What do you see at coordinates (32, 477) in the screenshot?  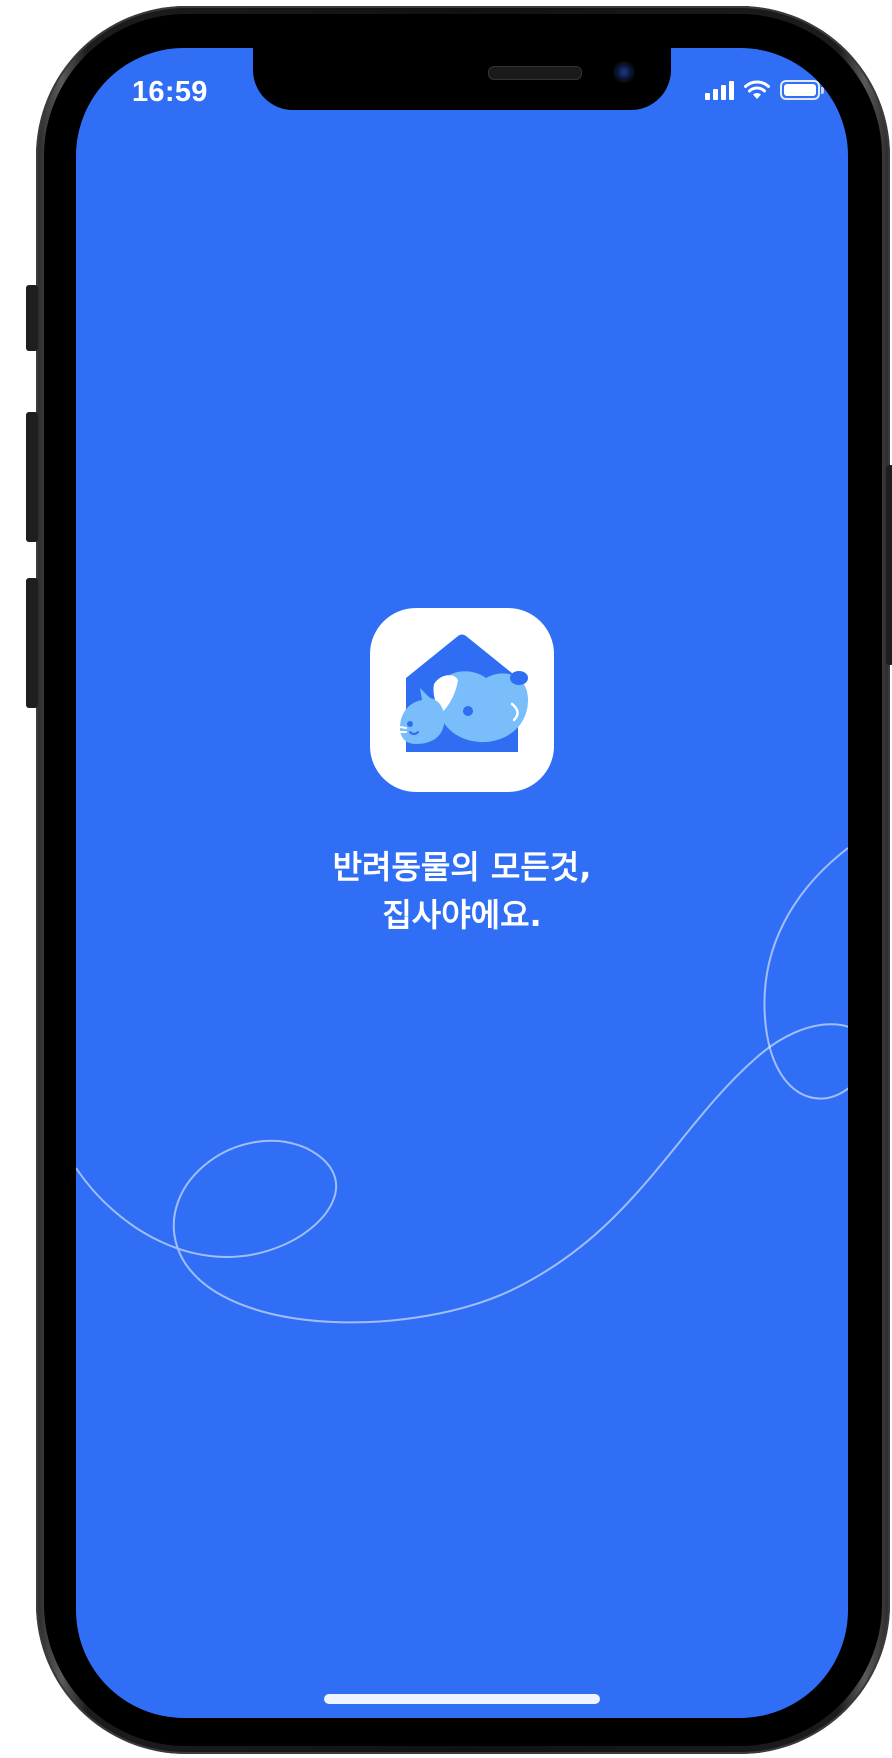 I see `volume-up-button` at bounding box center [32, 477].